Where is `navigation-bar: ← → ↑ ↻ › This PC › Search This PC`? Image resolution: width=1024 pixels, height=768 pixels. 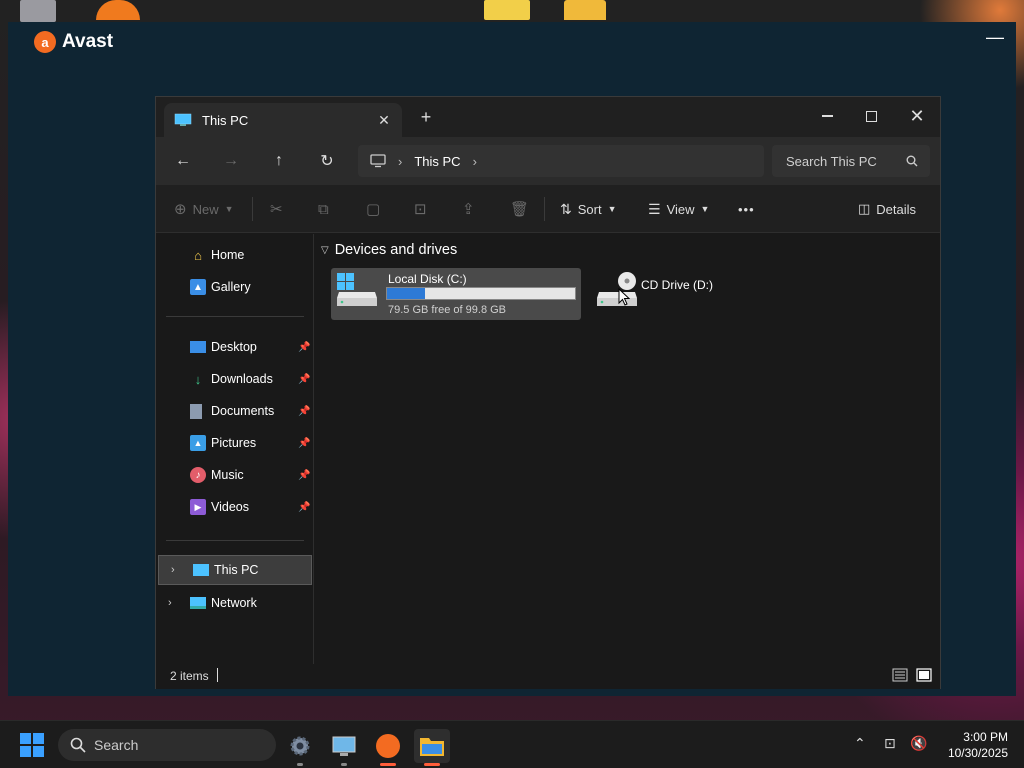 navigation-bar: ← → ↑ ↻ › This PC › Search This PC is located at coordinates (548, 161).